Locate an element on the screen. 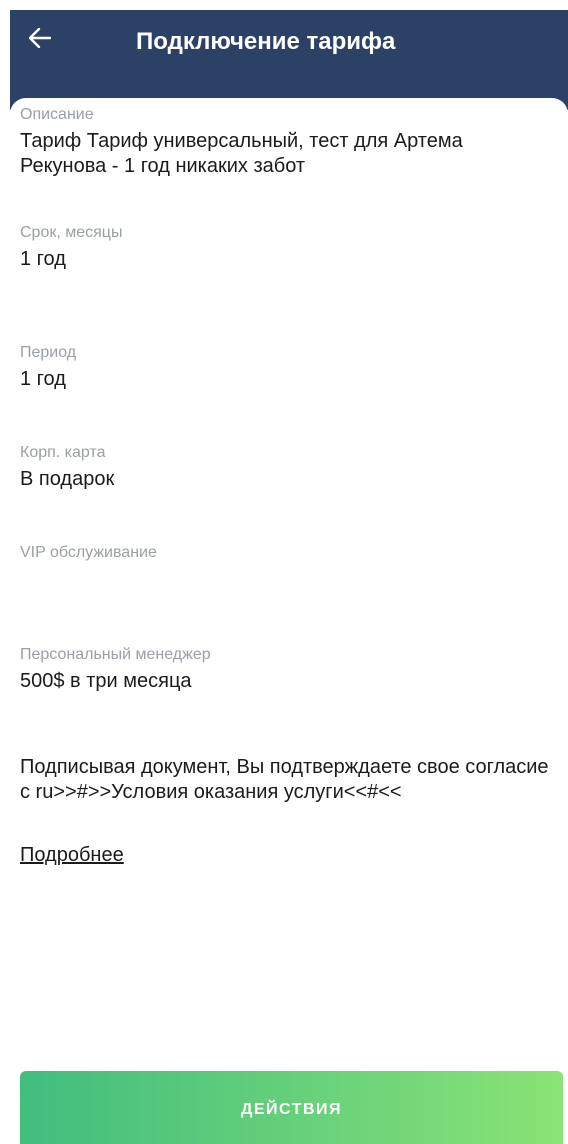 Image resolution: width=568 pixels, height=1144 pixels. actions-button-label: ДЕЙСТВИЯ is located at coordinates (291, 1109).